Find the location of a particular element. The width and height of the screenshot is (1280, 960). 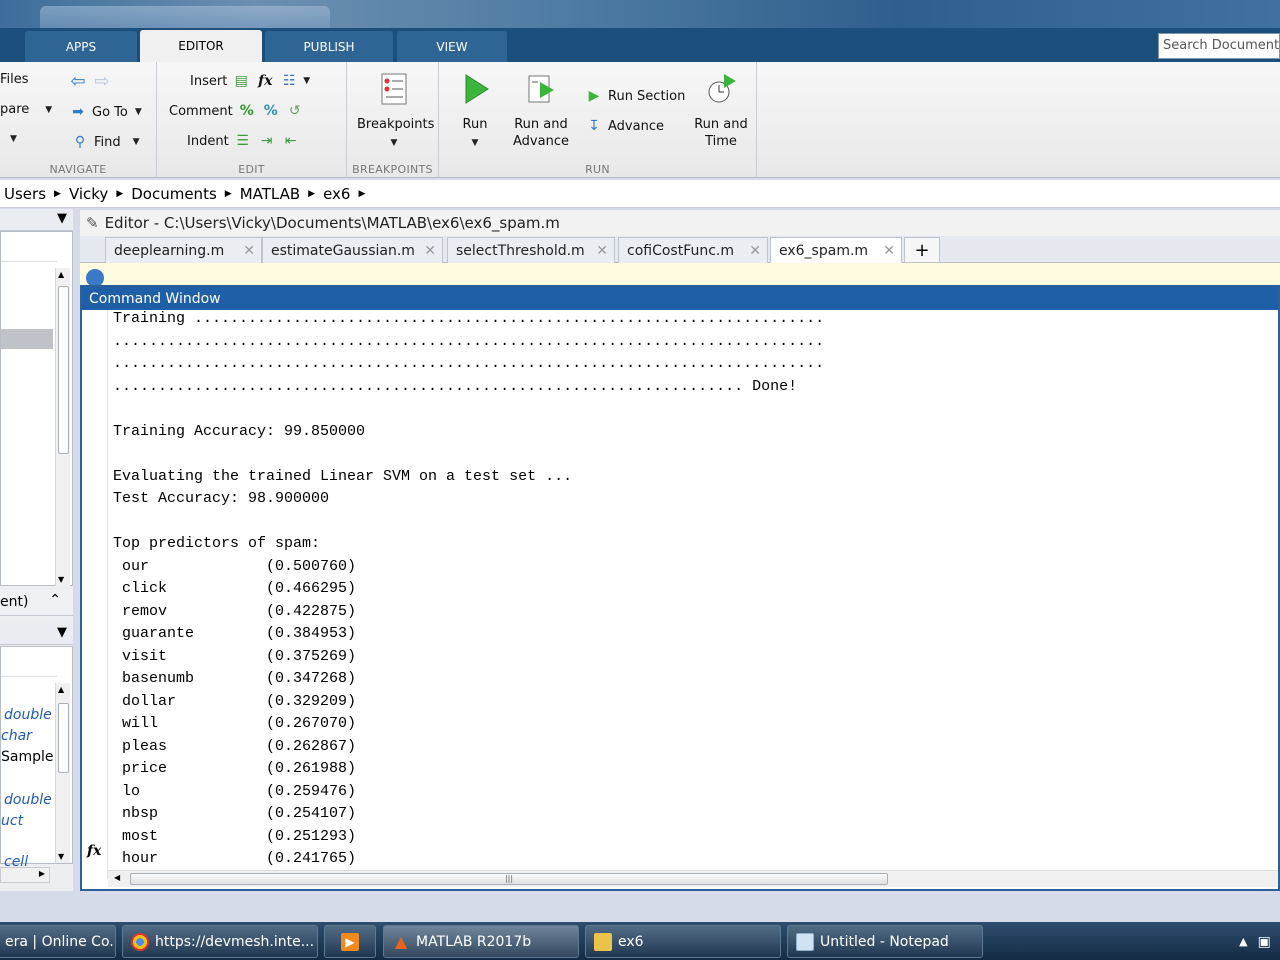

goto-button: ➡ Go To ▼ is located at coordinates (105, 112).